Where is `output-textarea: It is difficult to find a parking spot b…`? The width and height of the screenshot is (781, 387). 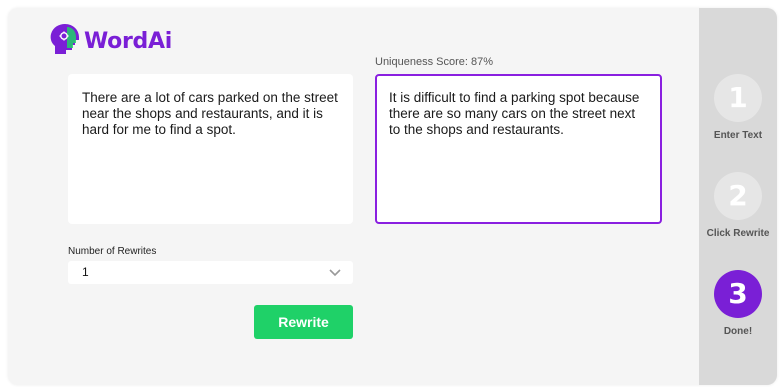 output-textarea: It is difficult to find a parking spot b… is located at coordinates (518, 149).